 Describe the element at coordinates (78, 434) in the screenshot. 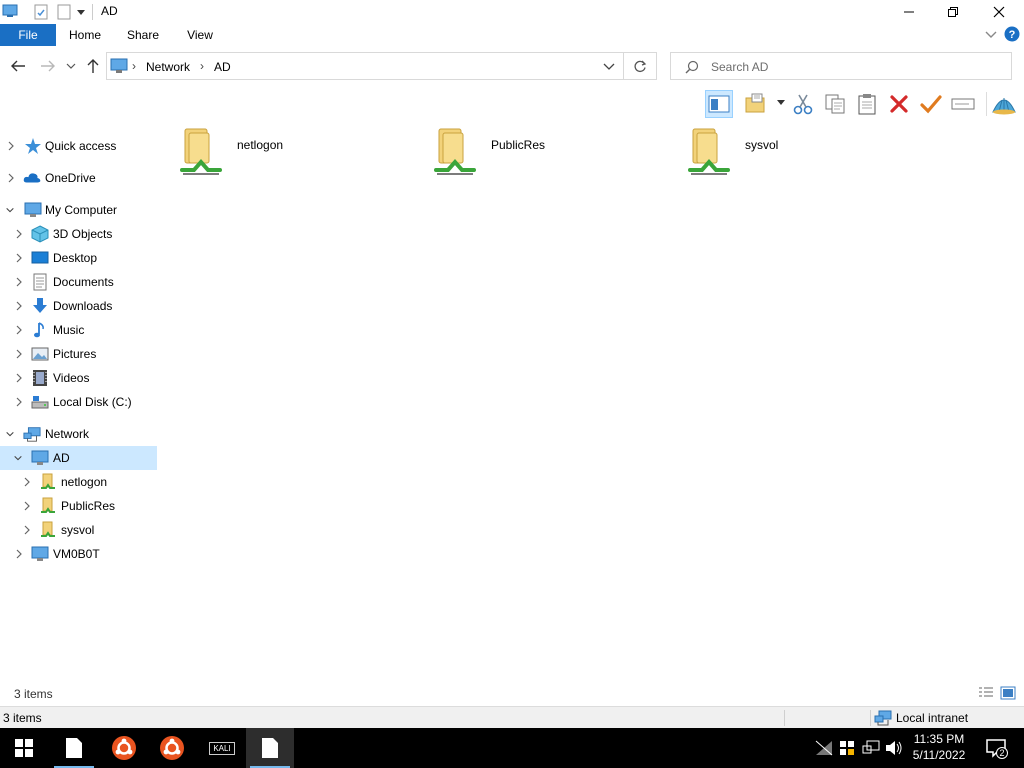

I see `nav-item-network: Network` at that location.